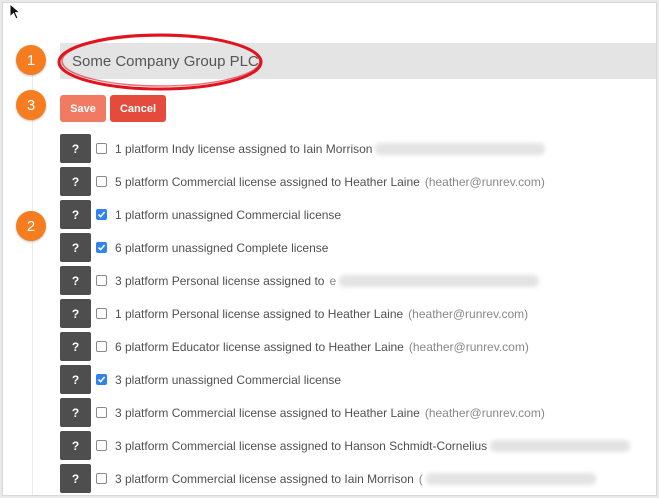 The width and height of the screenshot is (659, 498). I want to click on license-label: 3 platform Personal license assigned to, so click(220, 280).